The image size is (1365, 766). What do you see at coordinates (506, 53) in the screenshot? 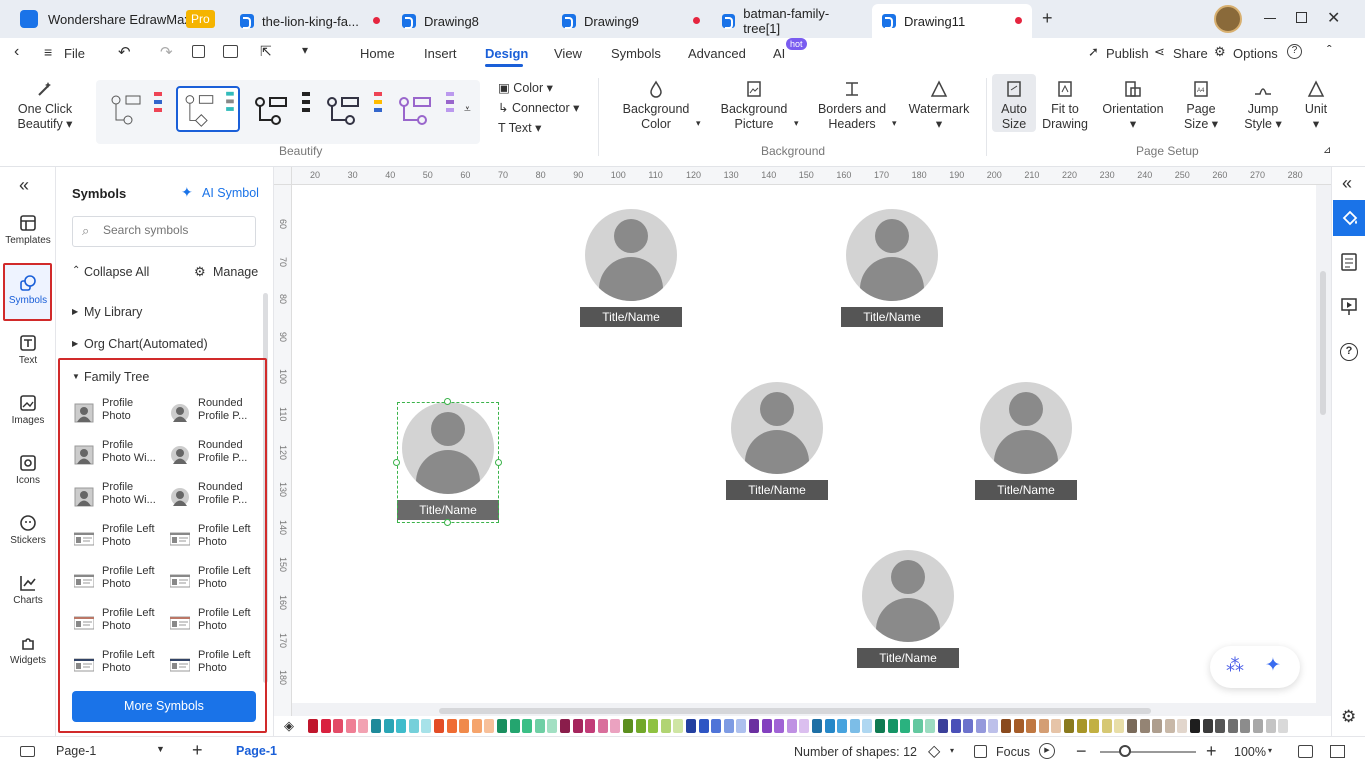
I see `menu-design: Design` at bounding box center [506, 53].